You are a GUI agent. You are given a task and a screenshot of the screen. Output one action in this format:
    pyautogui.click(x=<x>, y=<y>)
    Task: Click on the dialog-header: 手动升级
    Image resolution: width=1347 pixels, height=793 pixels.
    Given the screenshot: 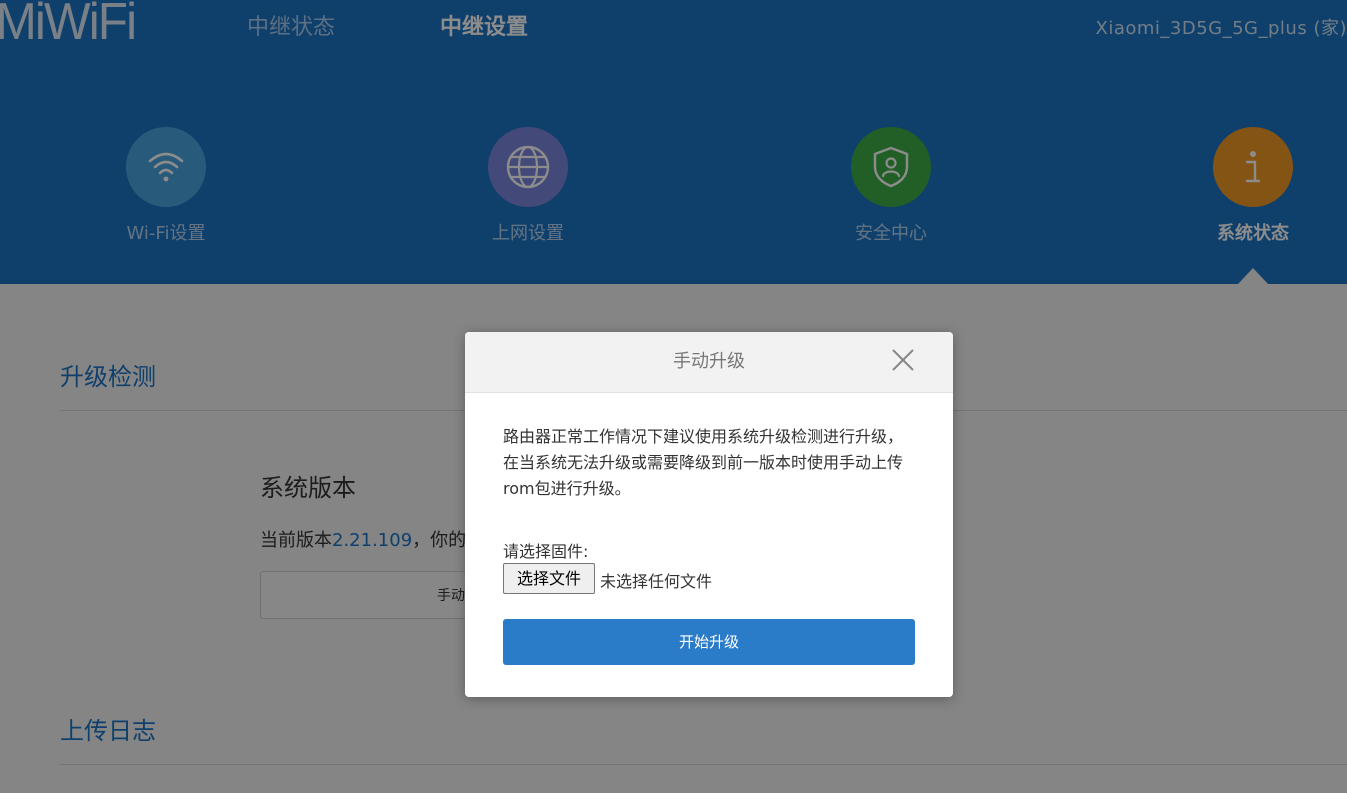 What is the action you would take?
    pyautogui.click(x=709, y=362)
    